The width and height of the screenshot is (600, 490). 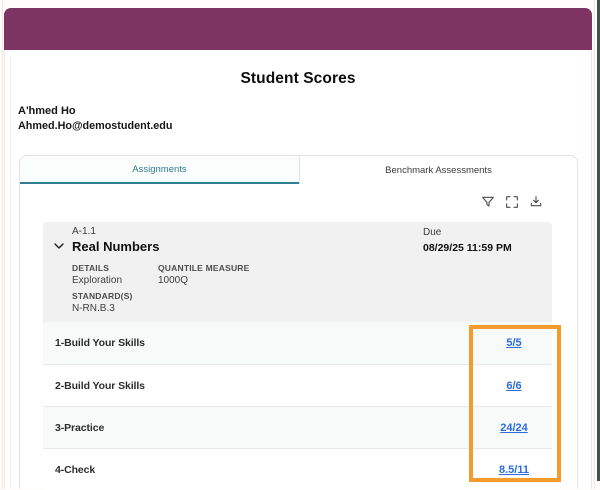 I want to click on divider-line, so click(x=10, y=272).